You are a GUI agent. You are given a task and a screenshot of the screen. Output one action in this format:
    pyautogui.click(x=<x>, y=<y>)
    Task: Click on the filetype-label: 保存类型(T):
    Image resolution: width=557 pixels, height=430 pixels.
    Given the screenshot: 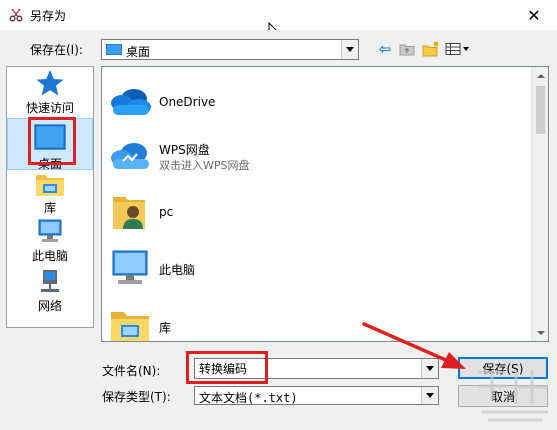 What is the action you would take?
    pyautogui.click(x=136, y=397)
    